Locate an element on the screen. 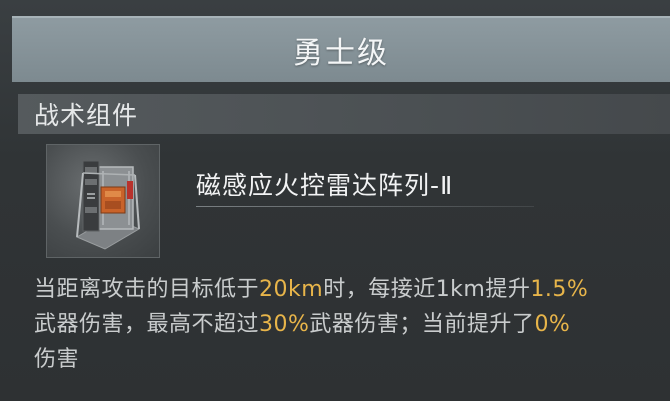 Image resolution: width=670 pixels, height=401 pixels. desc-text-1: 当距离攻击的目标低于 is located at coordinates (147, 289).